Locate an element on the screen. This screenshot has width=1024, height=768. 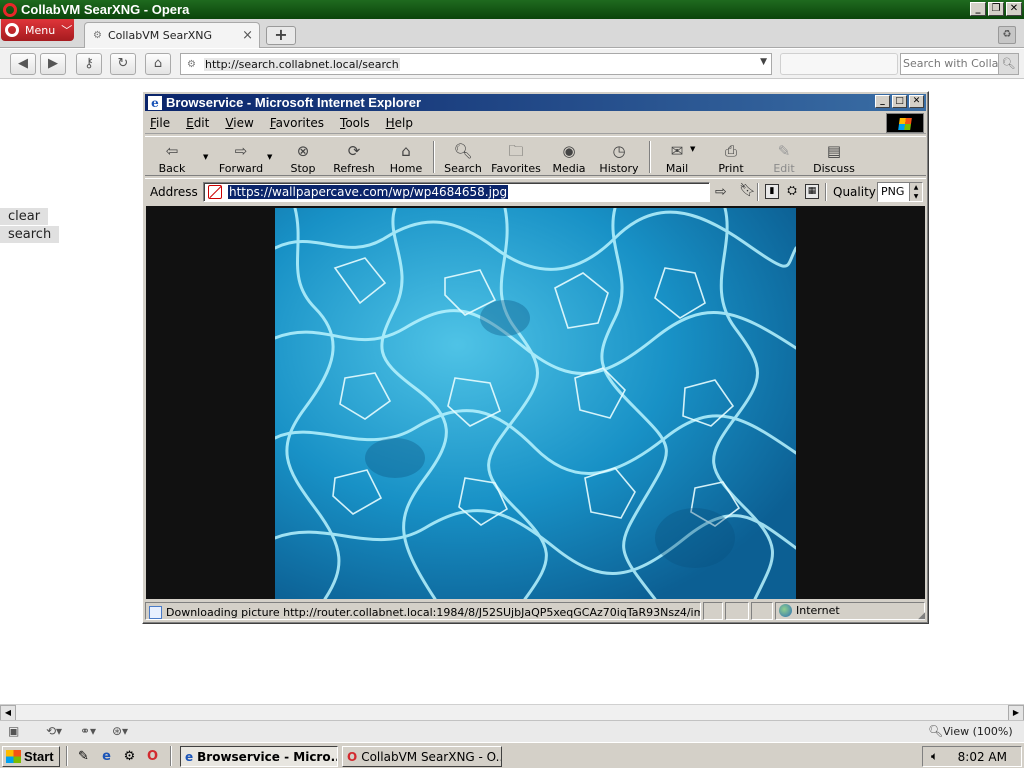
ie-stop-label: Stop is located at coordinates (303, 168).